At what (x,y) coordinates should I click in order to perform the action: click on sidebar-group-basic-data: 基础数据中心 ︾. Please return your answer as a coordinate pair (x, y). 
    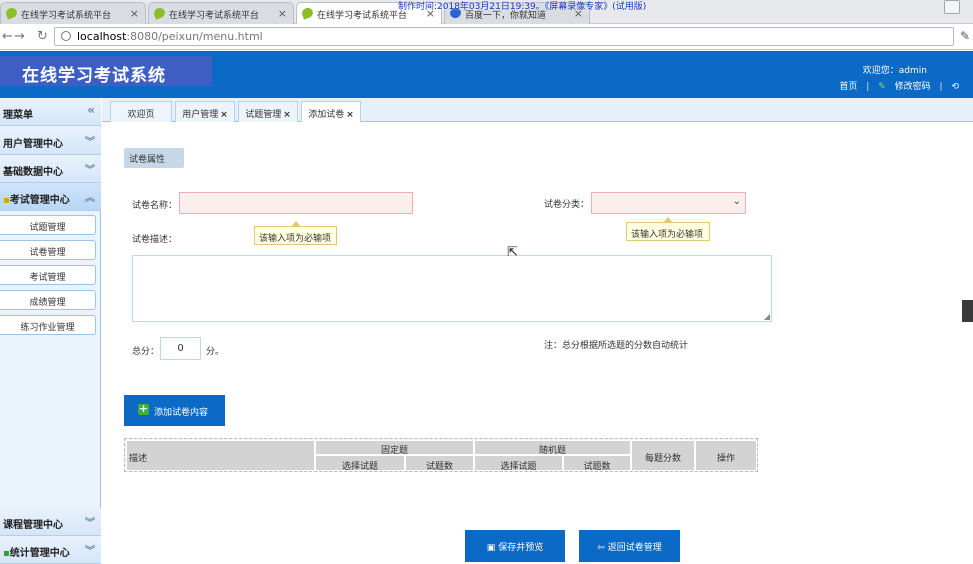
    Looking at the image, I should click on (50, 169).